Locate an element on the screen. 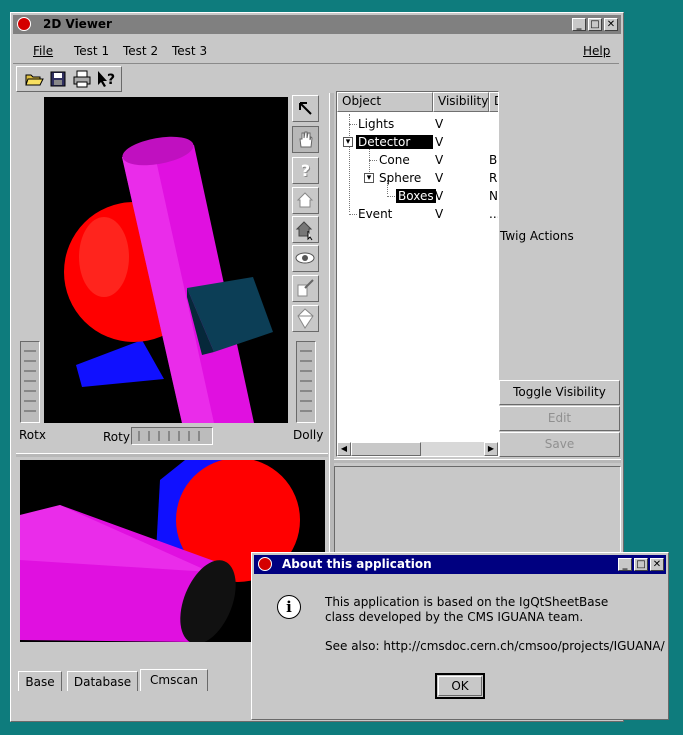  menu-bar: File Test 1 Test 2 Test 3 Help is located at coordinates (316, 50).